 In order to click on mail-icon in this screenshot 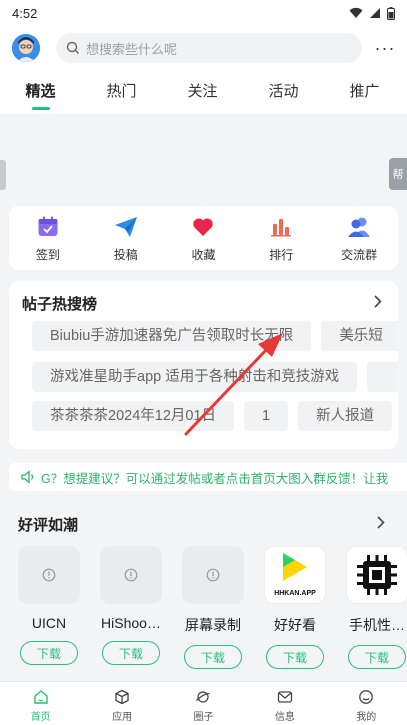, I will do `click(285, 697)`.